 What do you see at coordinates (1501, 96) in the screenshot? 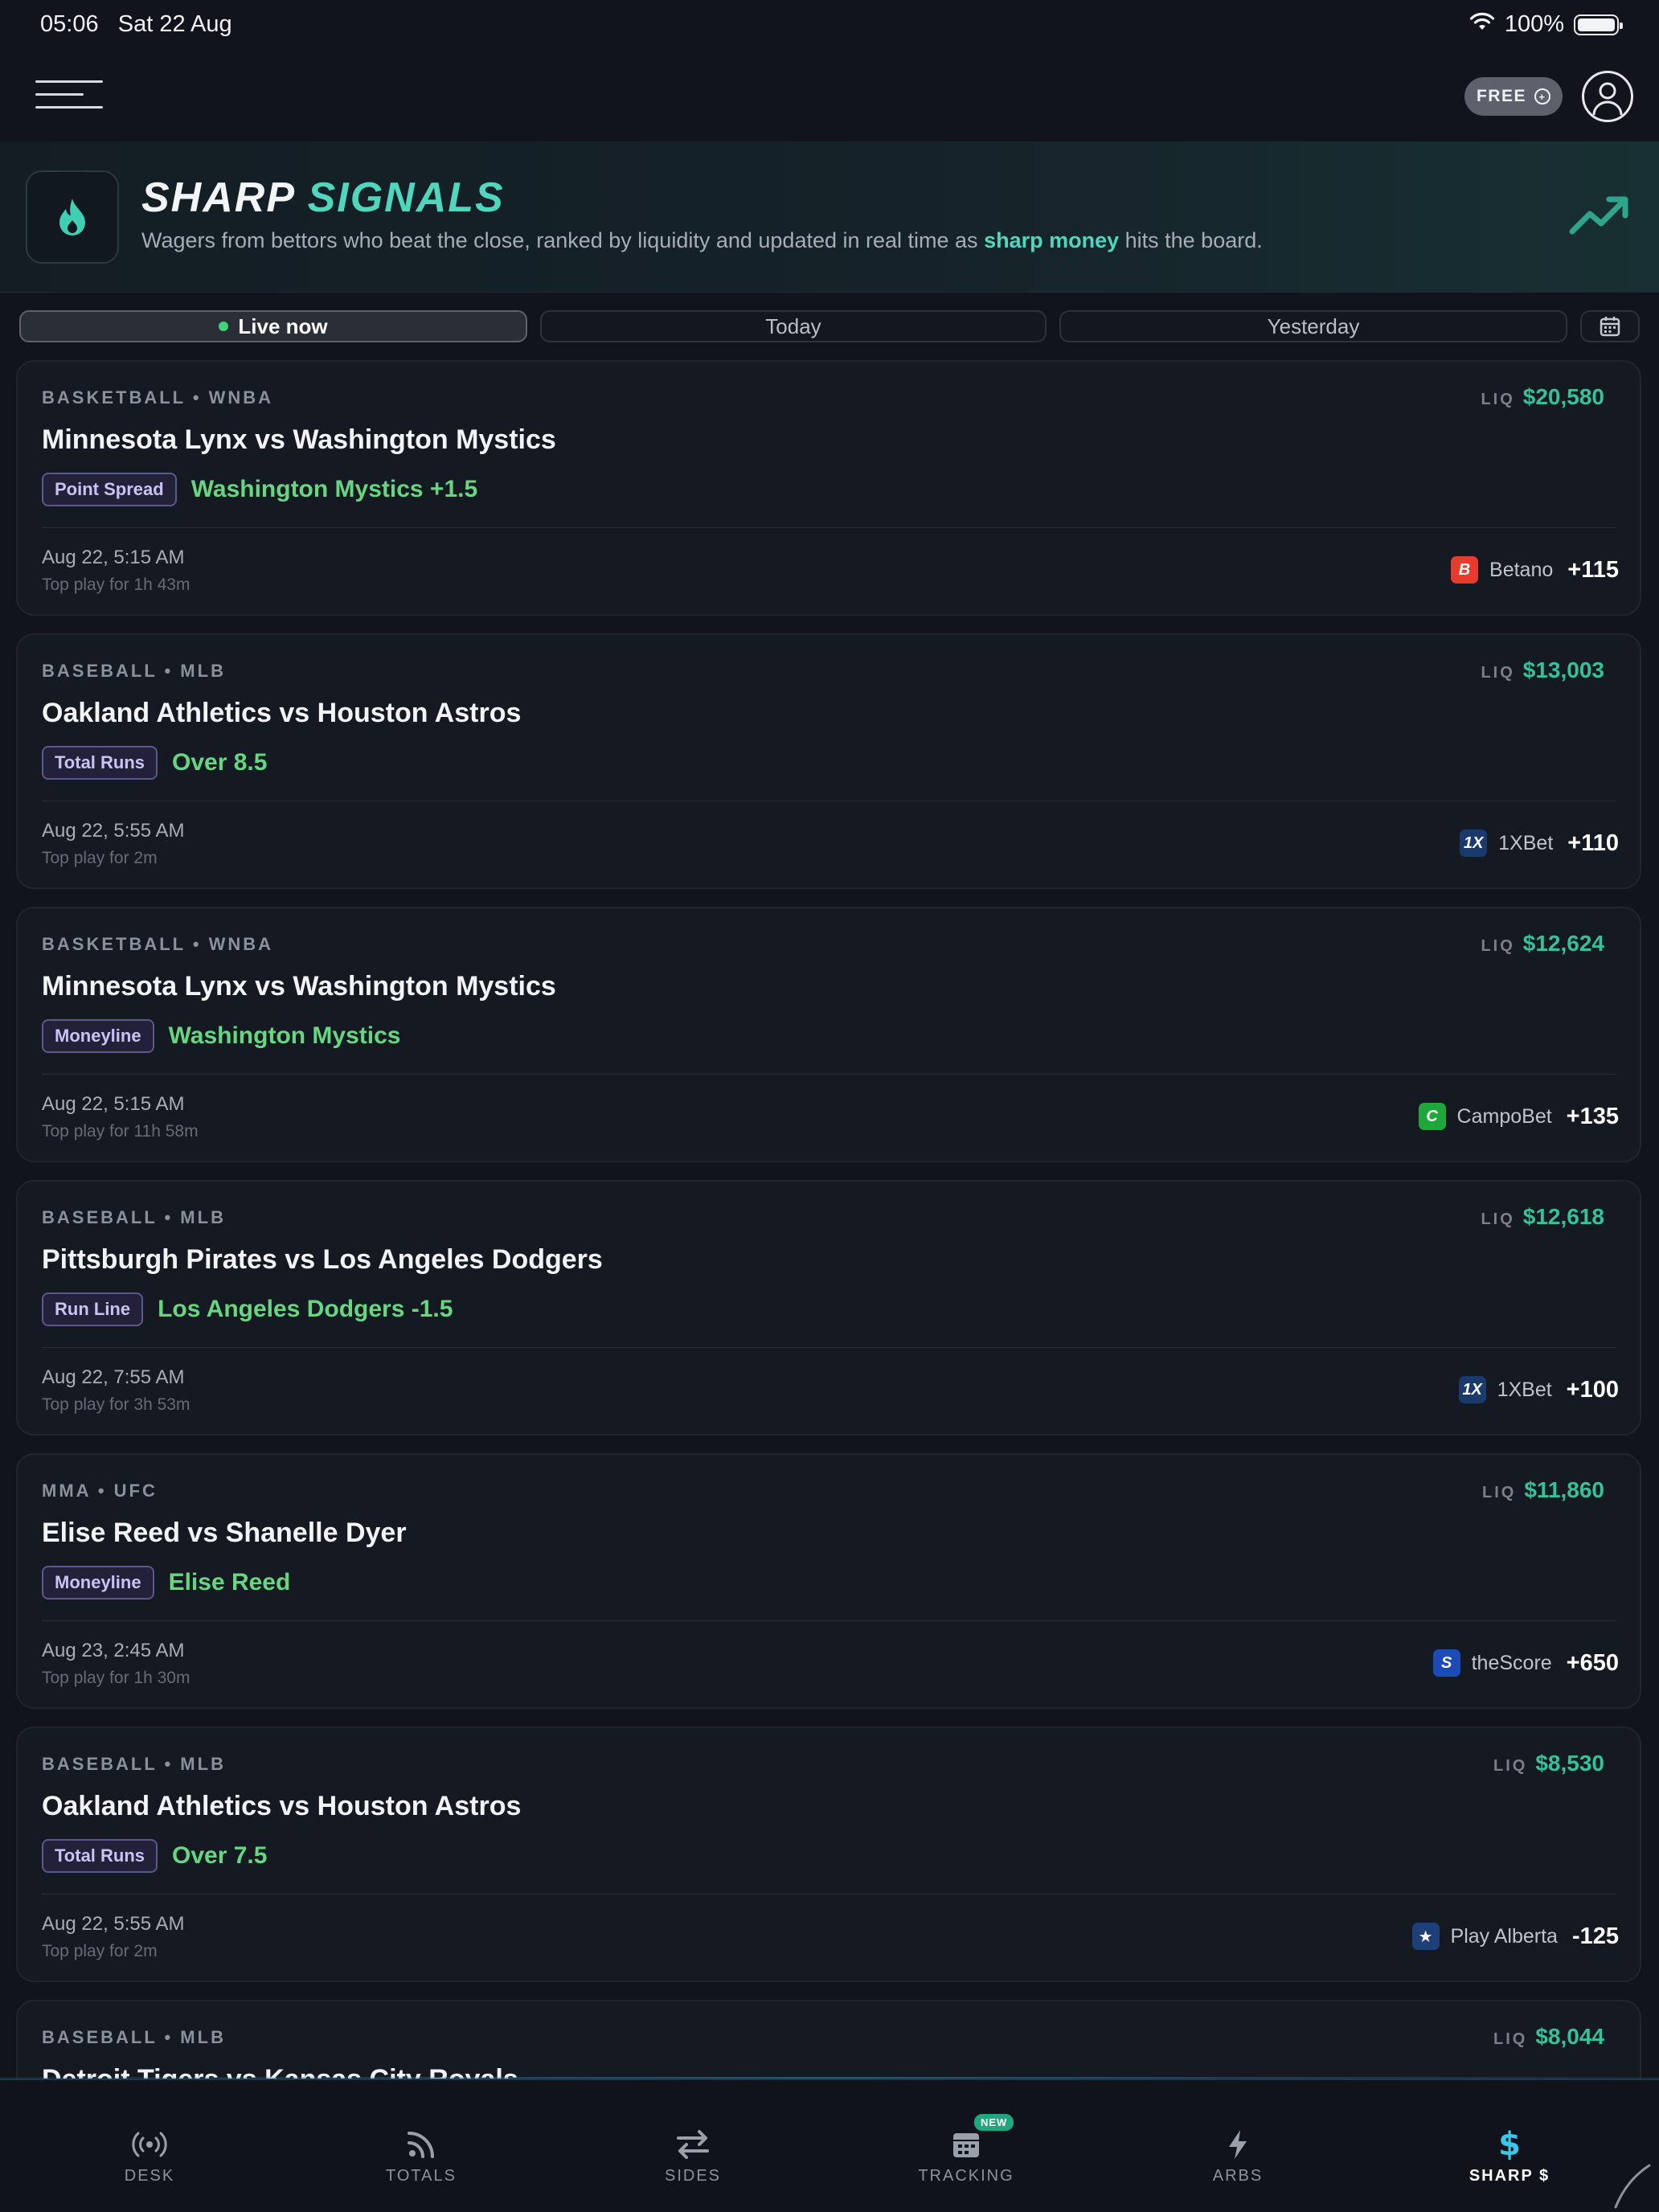
I see `plan-label: FREE` at bounding box center [1501, 96].